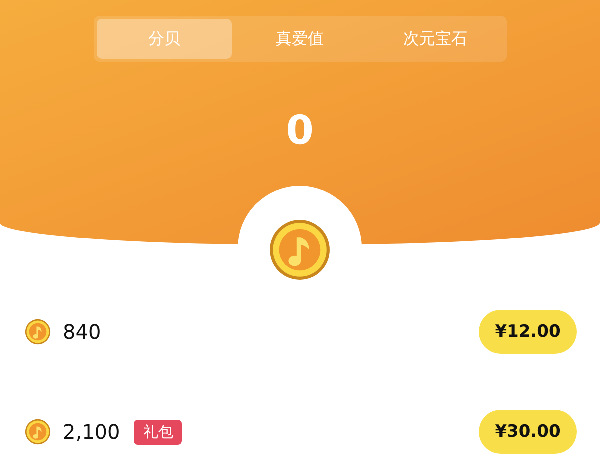 This screenshot has height=459, width=600. What do you see at coordinates (164, 39) in the screenshot?
I see `tab: 分贝` at bounding box center [164, 39].